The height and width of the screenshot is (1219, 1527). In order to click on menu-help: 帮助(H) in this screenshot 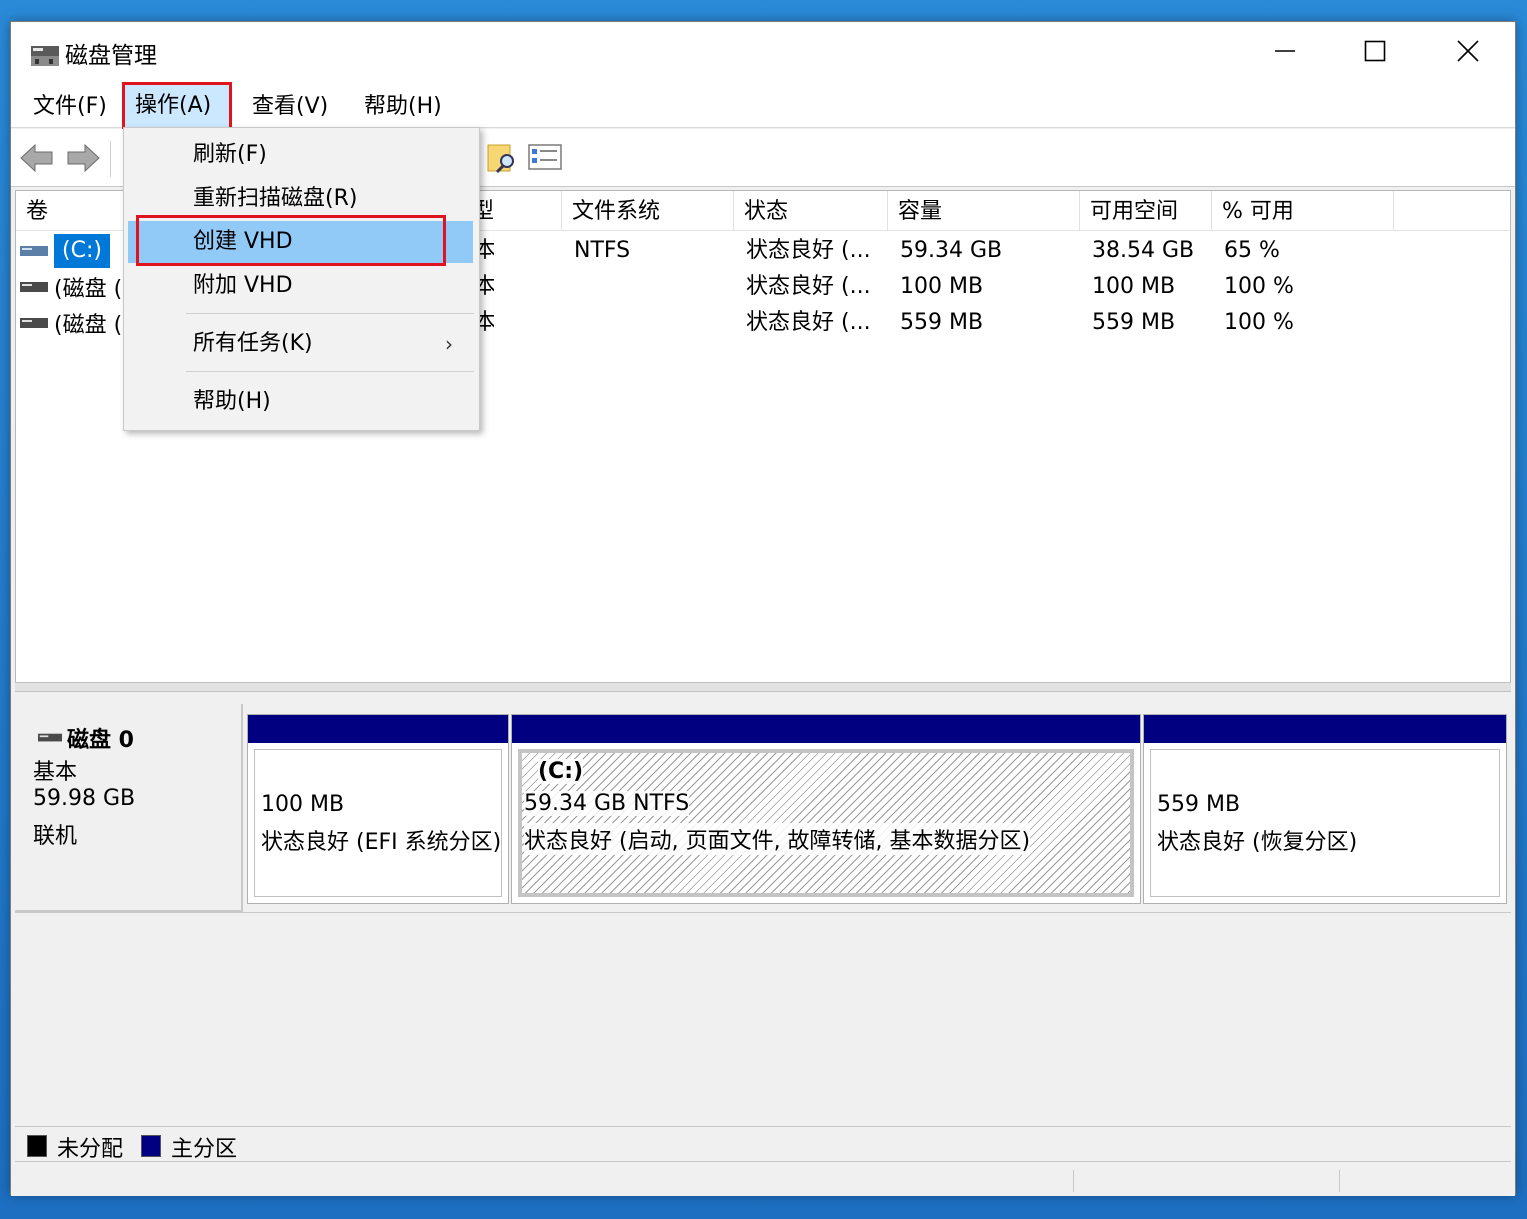, I will do `click(403, 107)`.